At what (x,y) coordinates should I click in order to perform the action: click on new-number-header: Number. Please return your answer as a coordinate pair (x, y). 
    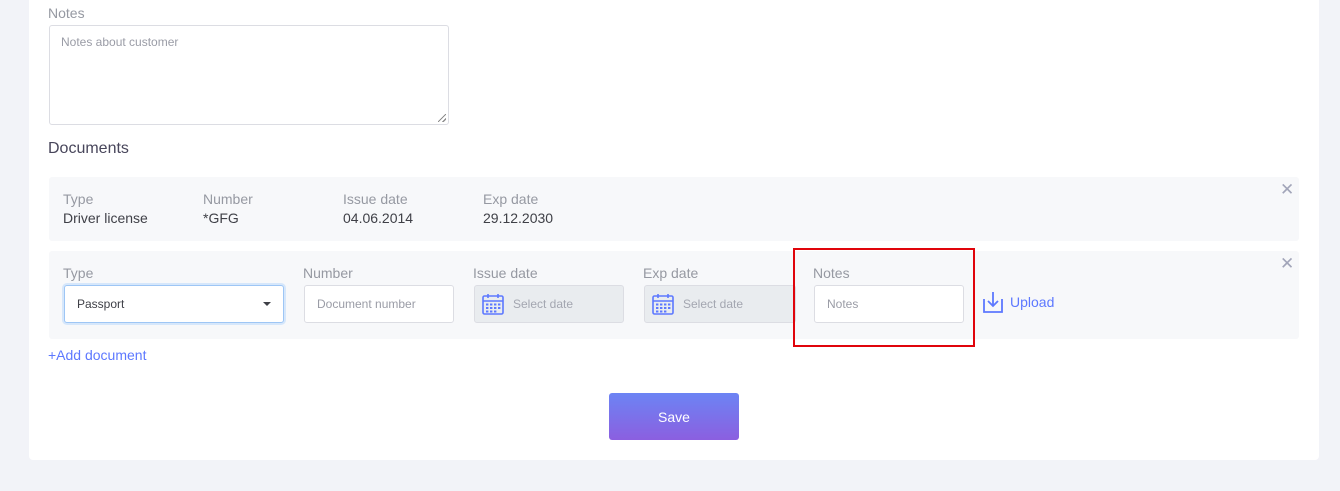
    Looking at the image, I should click on (328, 273).